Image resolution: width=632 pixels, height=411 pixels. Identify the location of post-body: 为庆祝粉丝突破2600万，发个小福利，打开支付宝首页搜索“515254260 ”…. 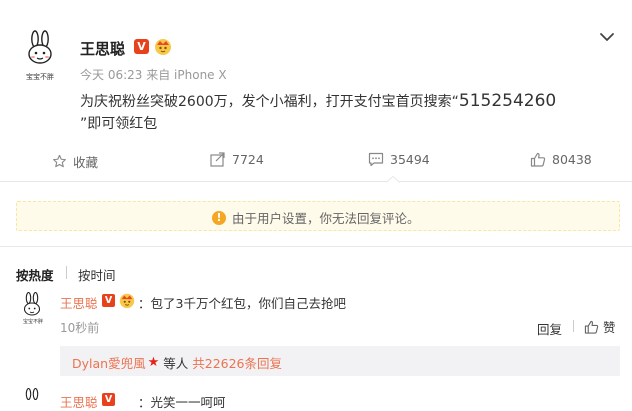
(340, 112).